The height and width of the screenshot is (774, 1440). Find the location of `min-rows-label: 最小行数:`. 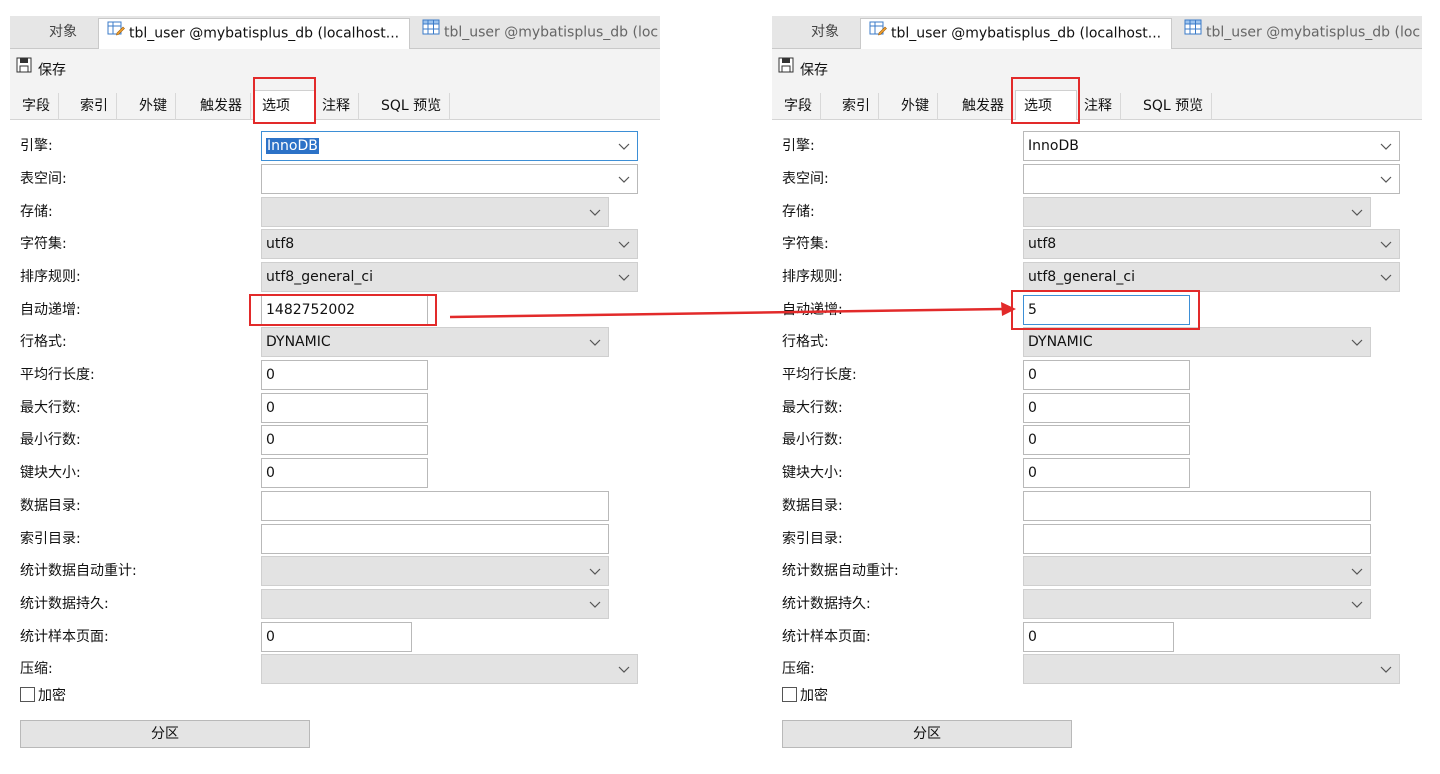

min-rows-label: 最小行数: is located at coordinates (50, 440).